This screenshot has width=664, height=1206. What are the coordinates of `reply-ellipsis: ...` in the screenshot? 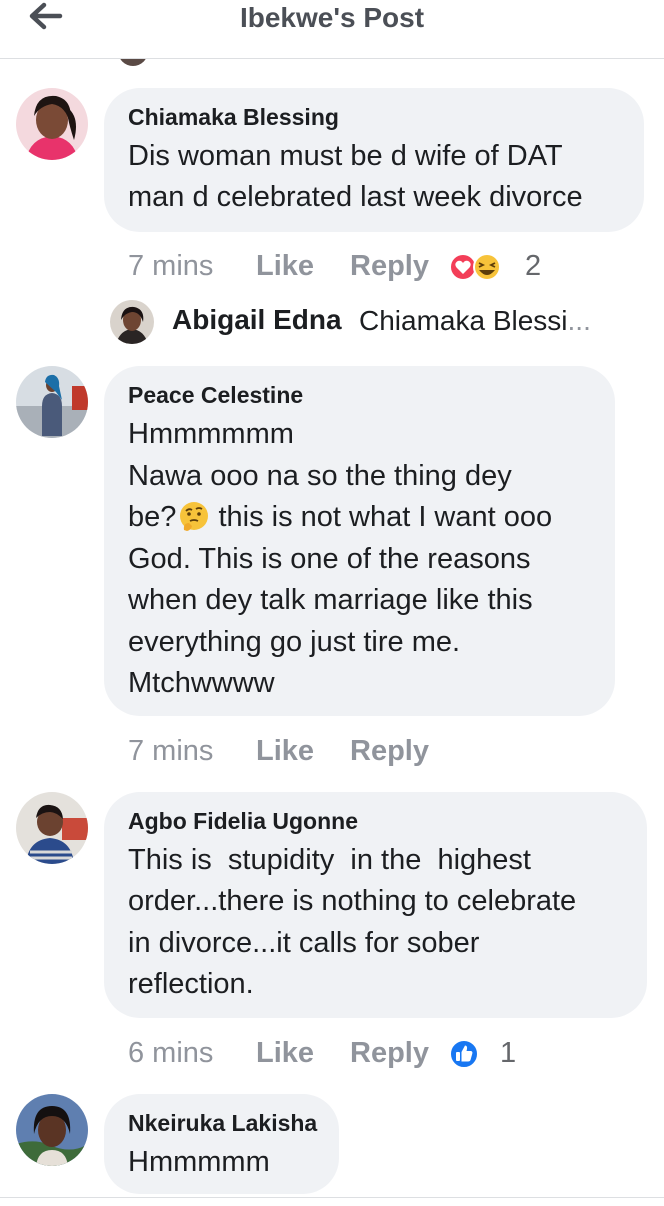 It's located at (579, 320).